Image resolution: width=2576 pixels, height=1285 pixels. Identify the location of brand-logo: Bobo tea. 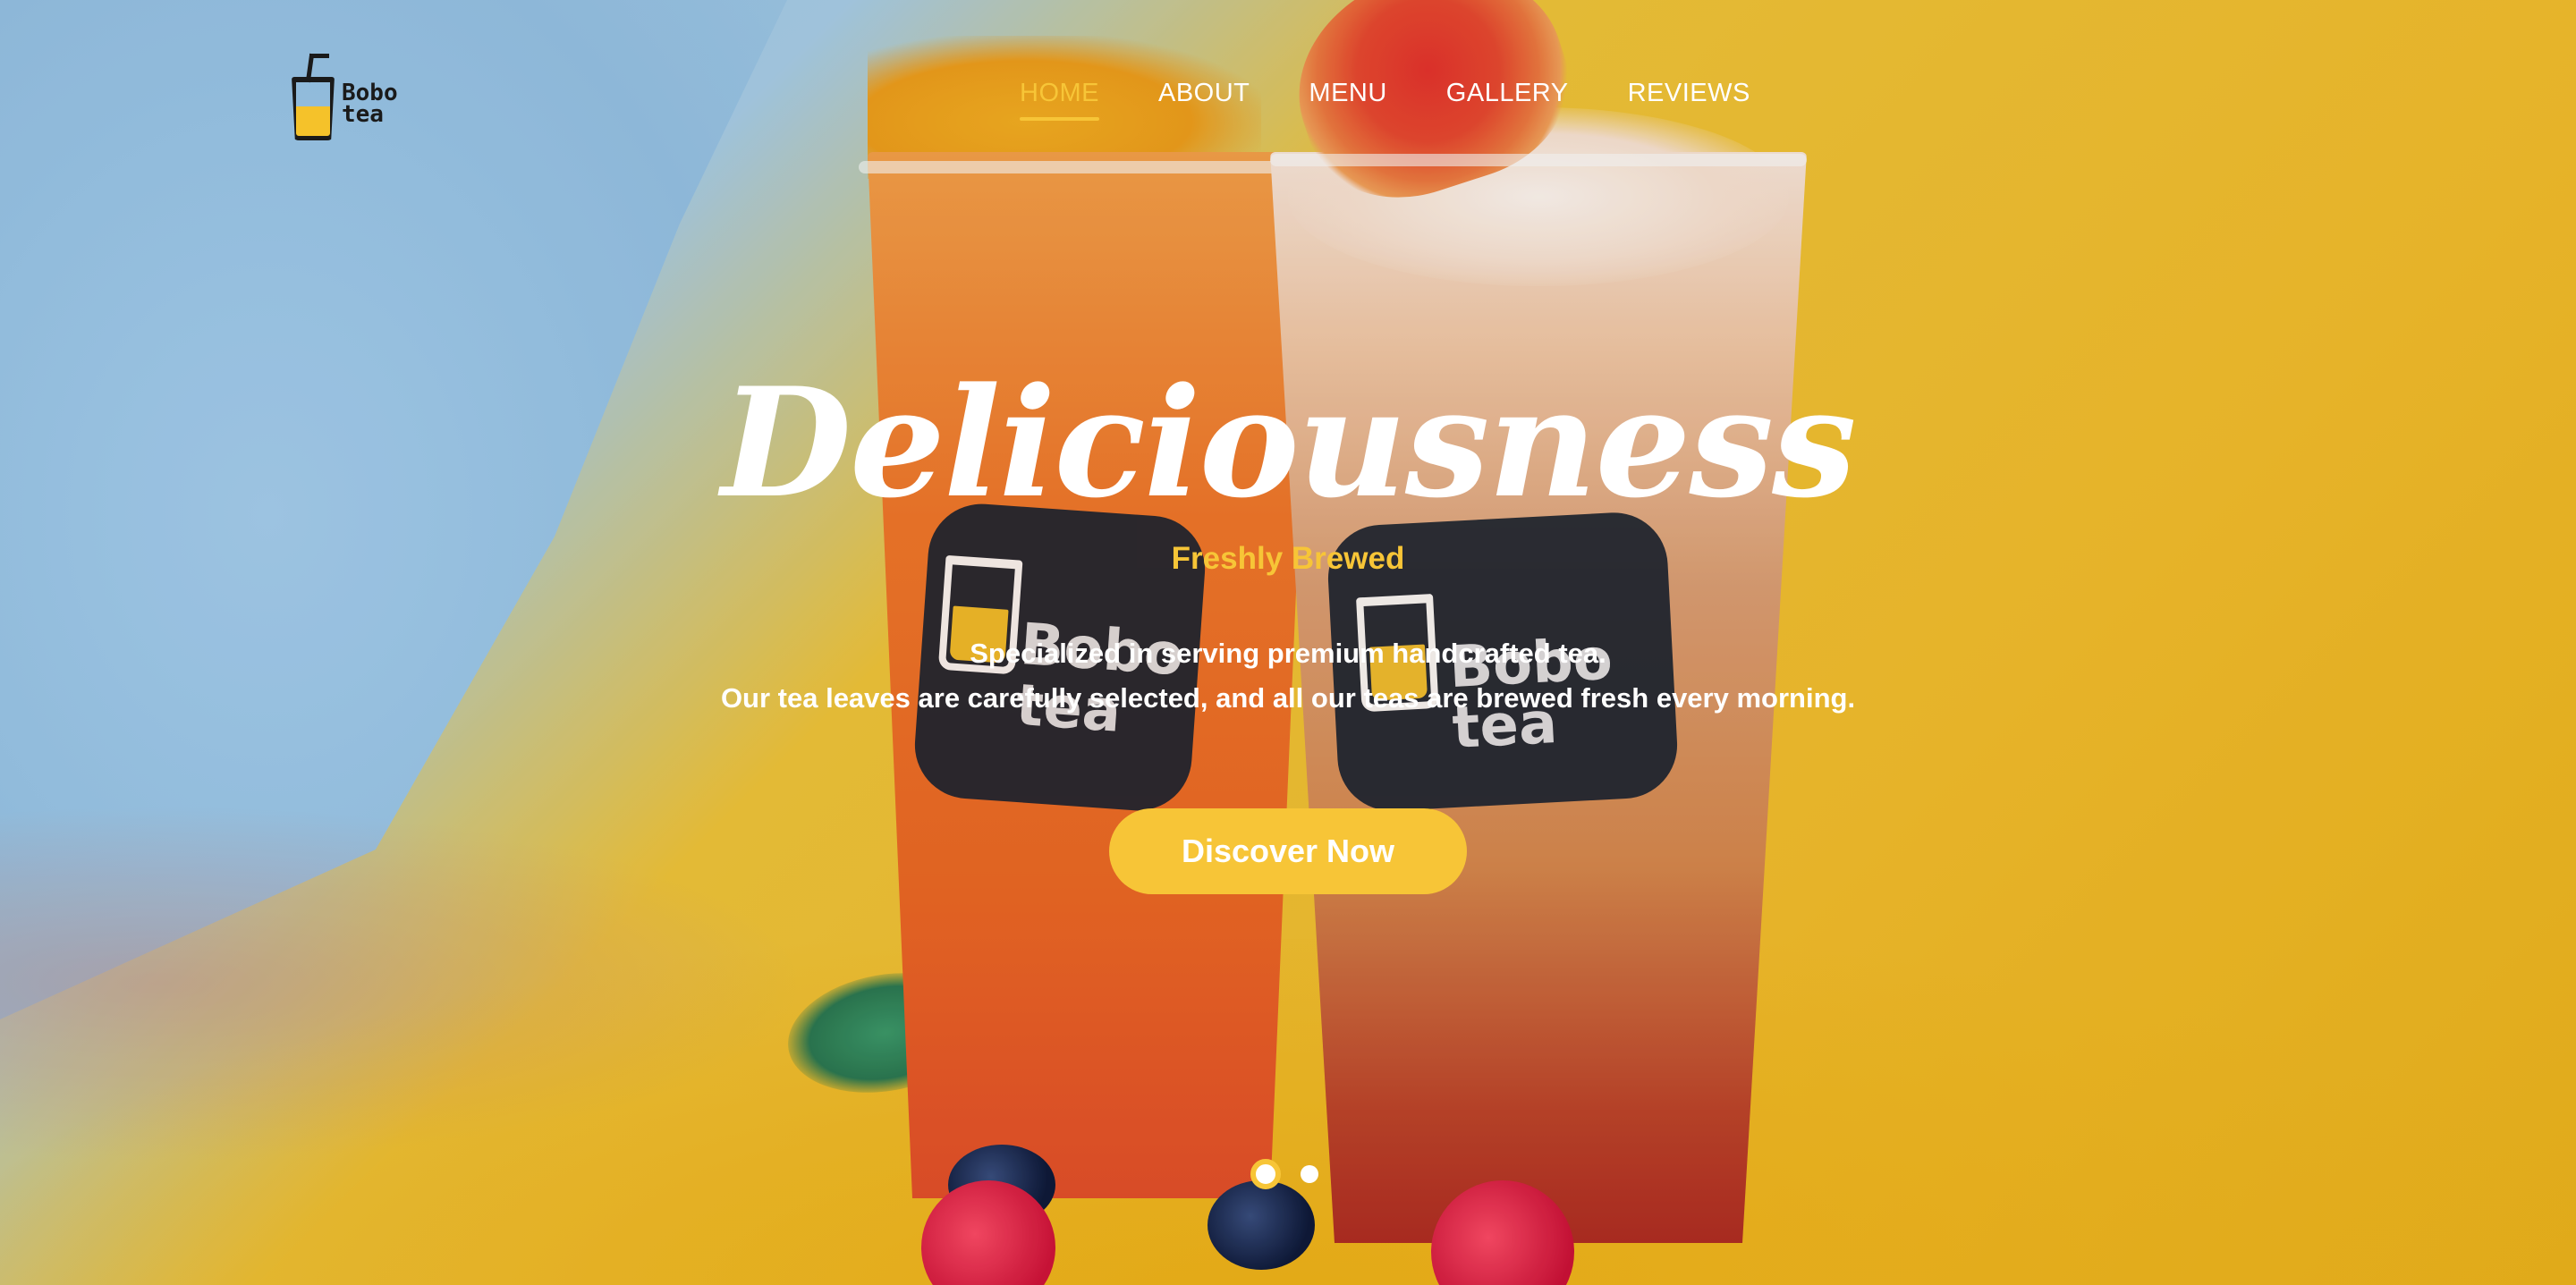
(347, 95).